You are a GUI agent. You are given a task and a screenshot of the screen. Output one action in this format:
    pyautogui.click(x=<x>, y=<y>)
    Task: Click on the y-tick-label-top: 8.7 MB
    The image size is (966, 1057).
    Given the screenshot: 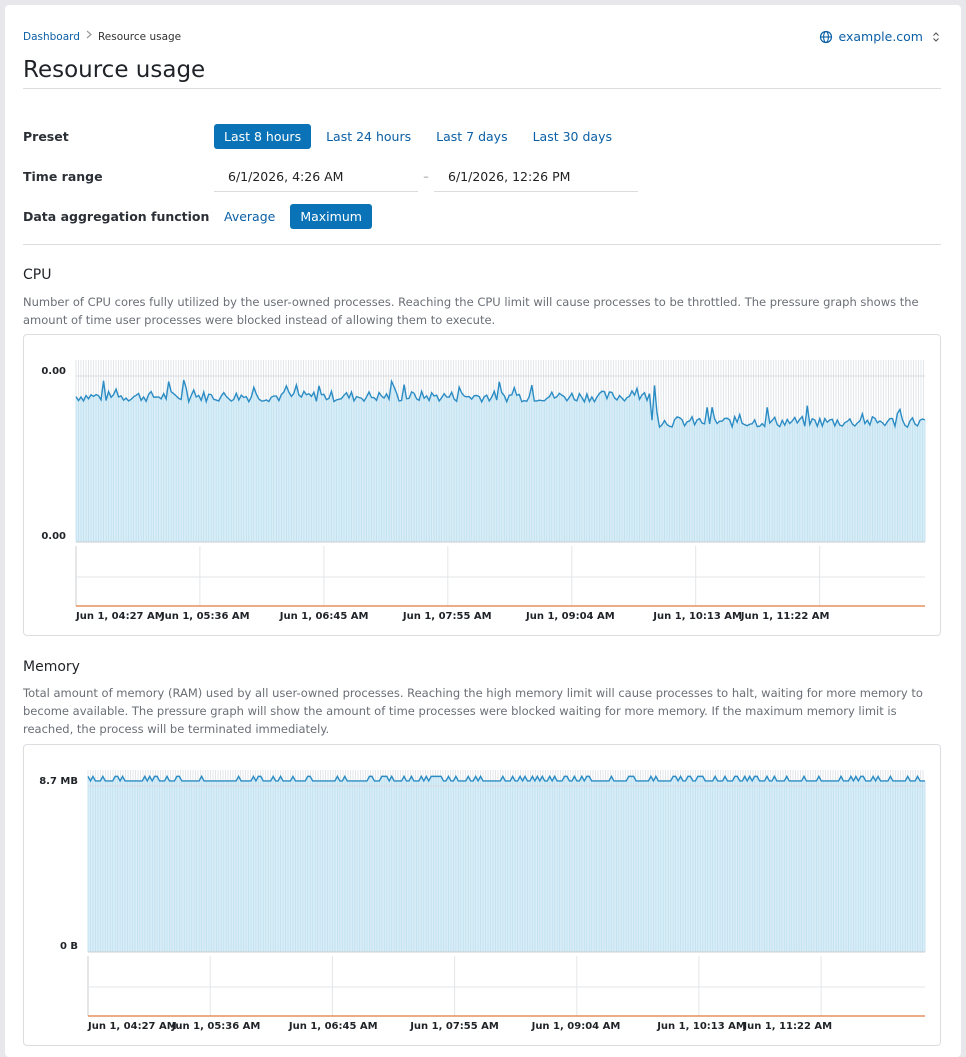 What is the action you would take?
    pyautogui.click(x=58, y=781)
    